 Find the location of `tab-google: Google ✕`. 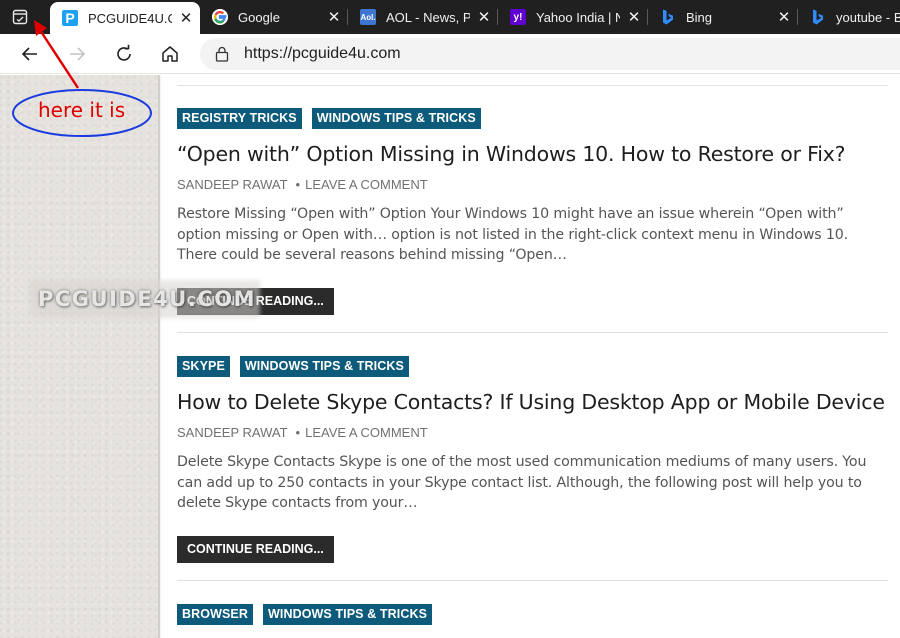

tab-google: Google ✕ is located at coordinates (274, 17).